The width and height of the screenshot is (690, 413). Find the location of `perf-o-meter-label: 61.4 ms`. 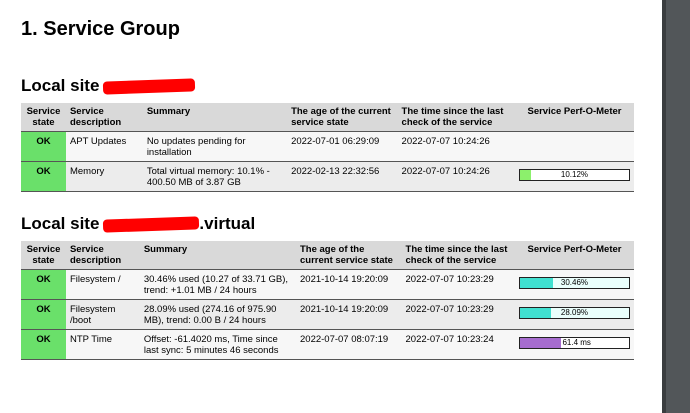

perf-o-meter-label: 61.4 ms is located at coordinates (576, 342).